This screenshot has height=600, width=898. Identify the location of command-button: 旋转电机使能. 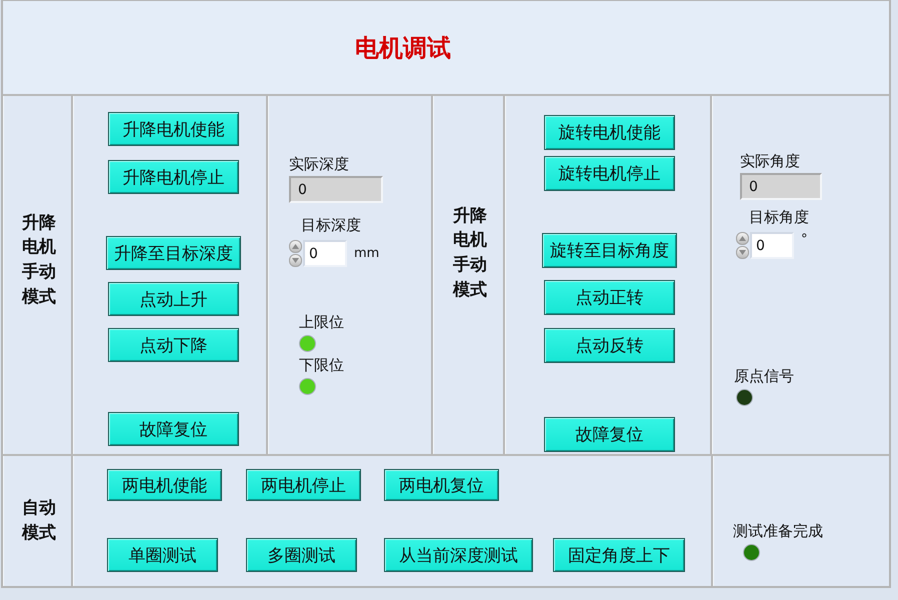
(609, 132).